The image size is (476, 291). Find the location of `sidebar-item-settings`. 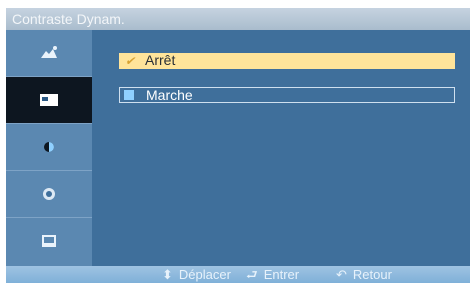

sidebar-item-settings is located at coordinates (49, 194).